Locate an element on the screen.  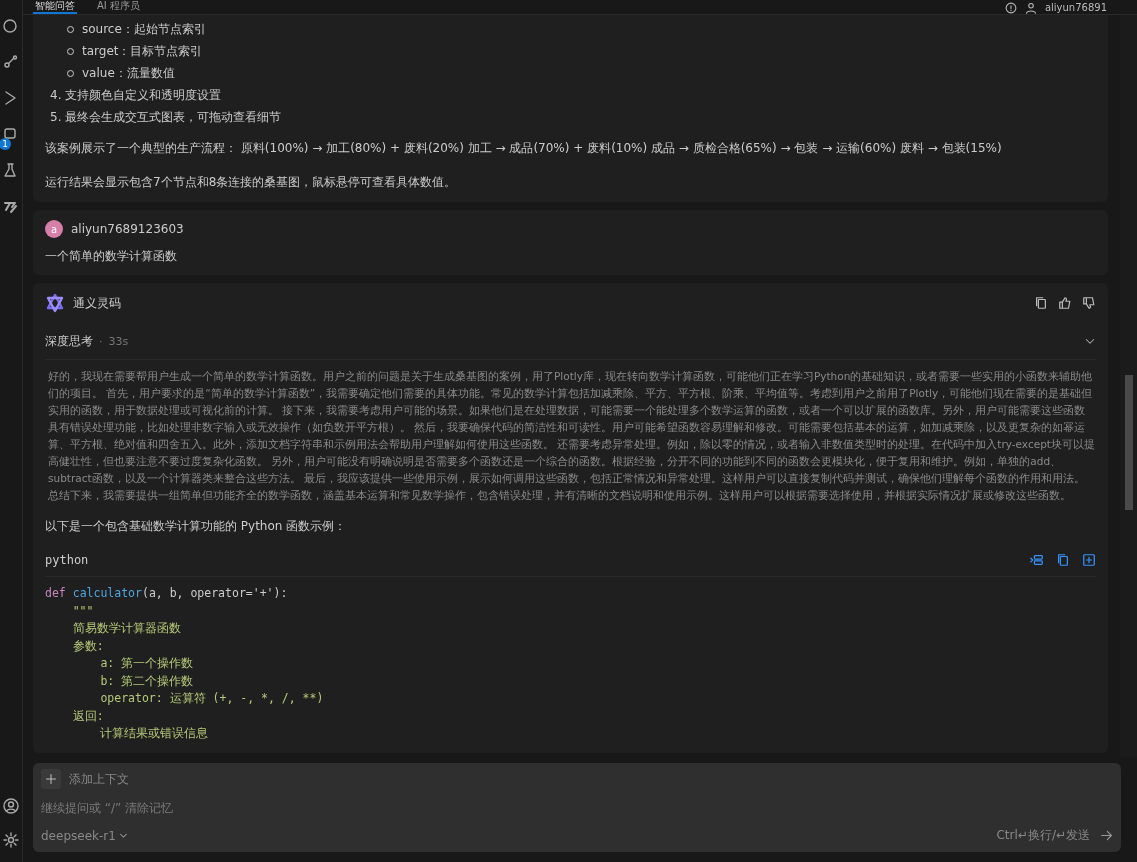
paragraph: 以下是一个包含基础数学计算功能的 Python 函数示例： is located at coordinates (196, 526).